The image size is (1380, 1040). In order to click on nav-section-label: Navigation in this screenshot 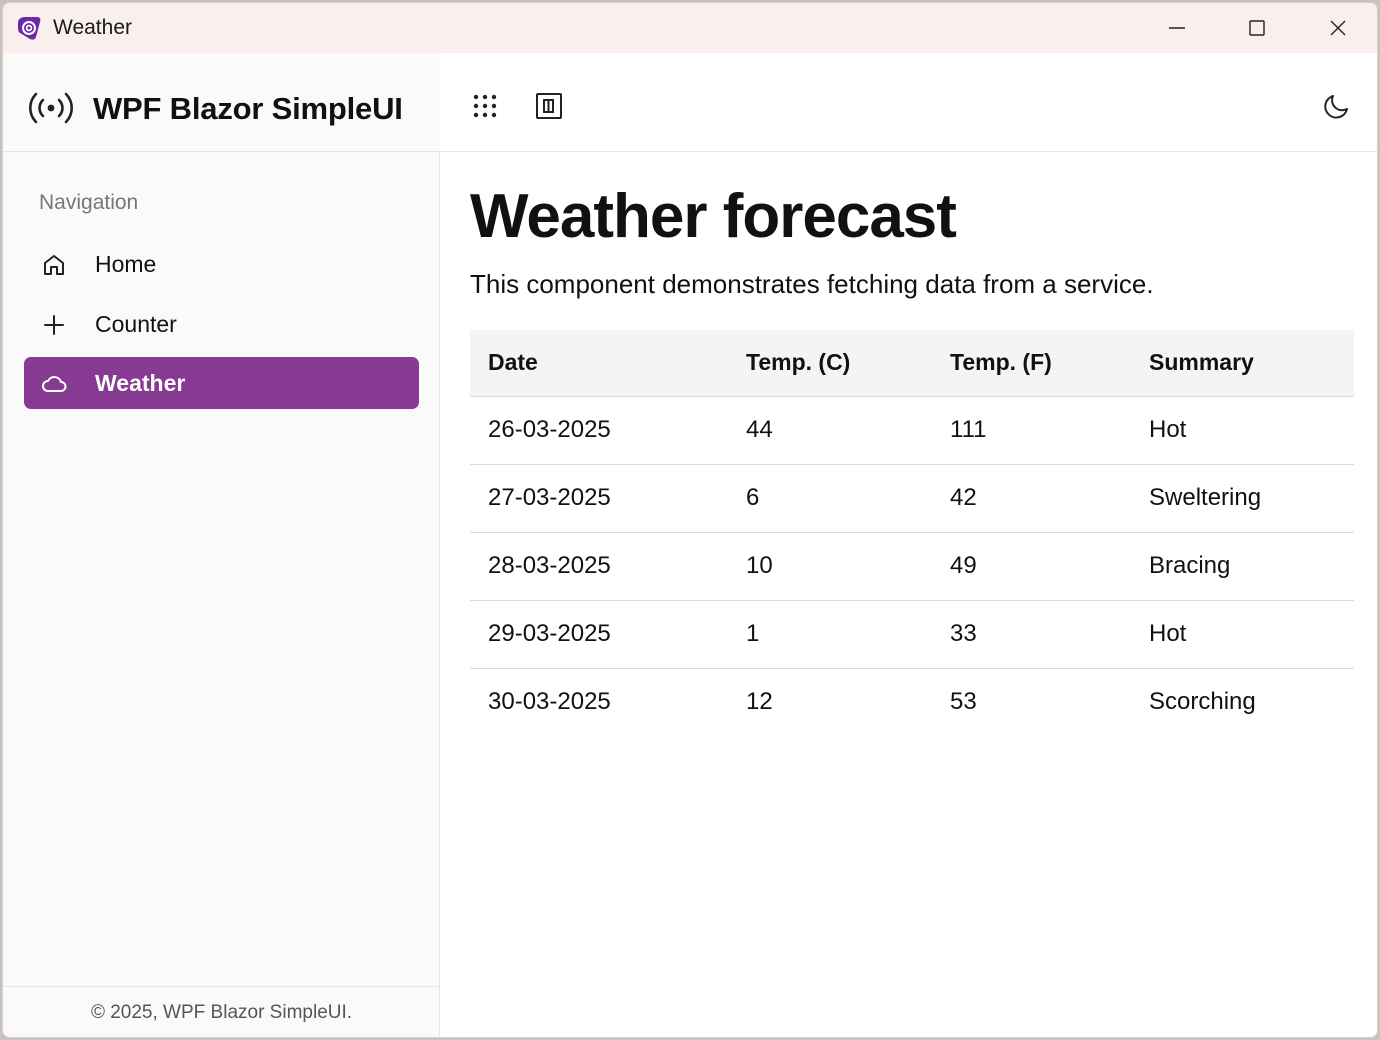, I will do `click(89, 202)`.